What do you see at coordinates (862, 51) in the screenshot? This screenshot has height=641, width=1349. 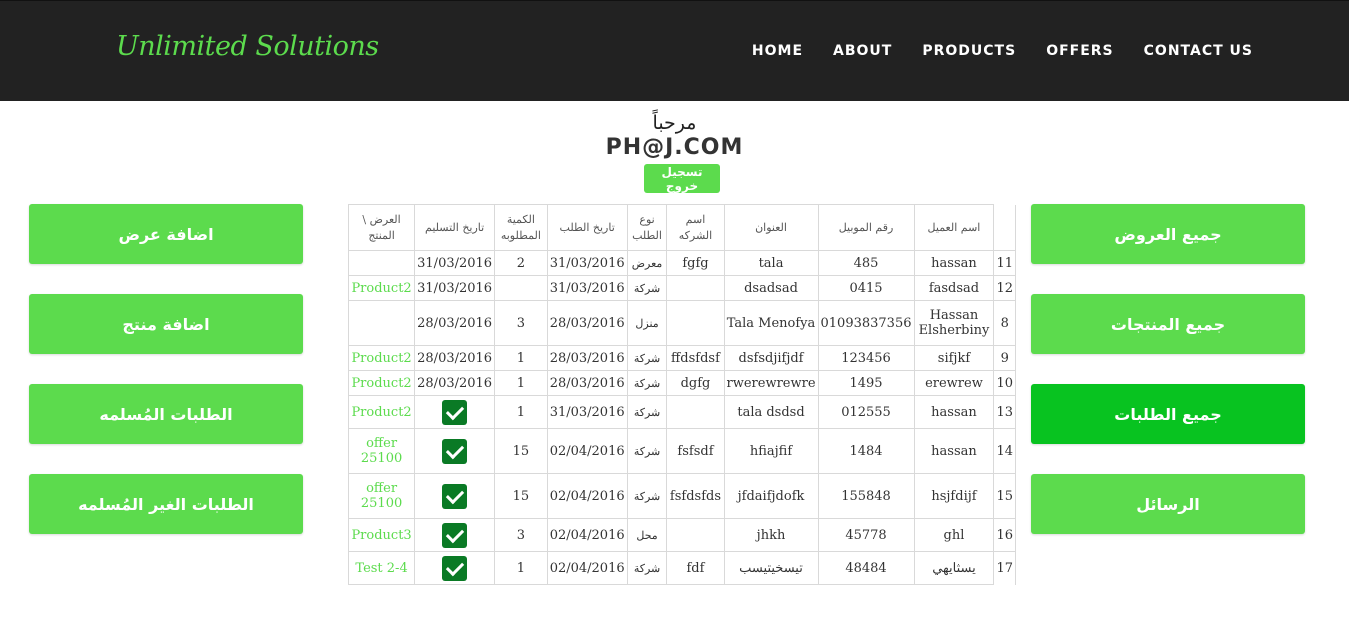 I see `nav-about: ABOUT` at bounding box center [862, 51].